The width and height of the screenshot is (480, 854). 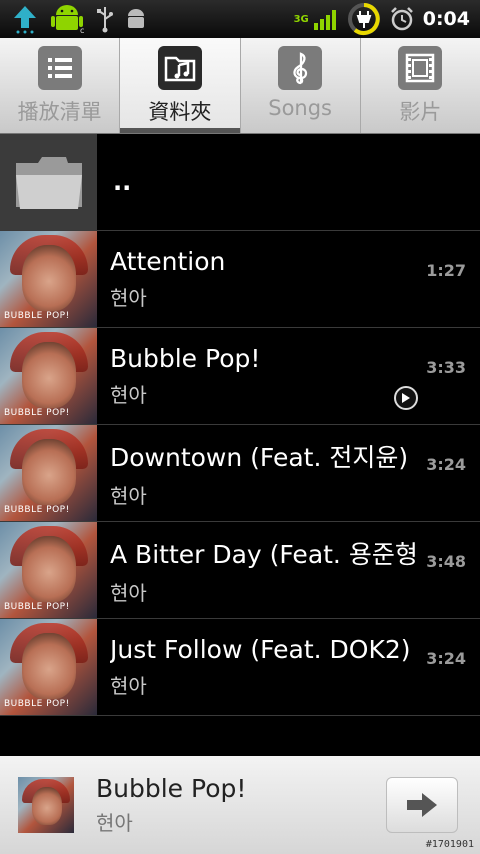 I want to click on song-title: Attention, so click(x=168, y=261).